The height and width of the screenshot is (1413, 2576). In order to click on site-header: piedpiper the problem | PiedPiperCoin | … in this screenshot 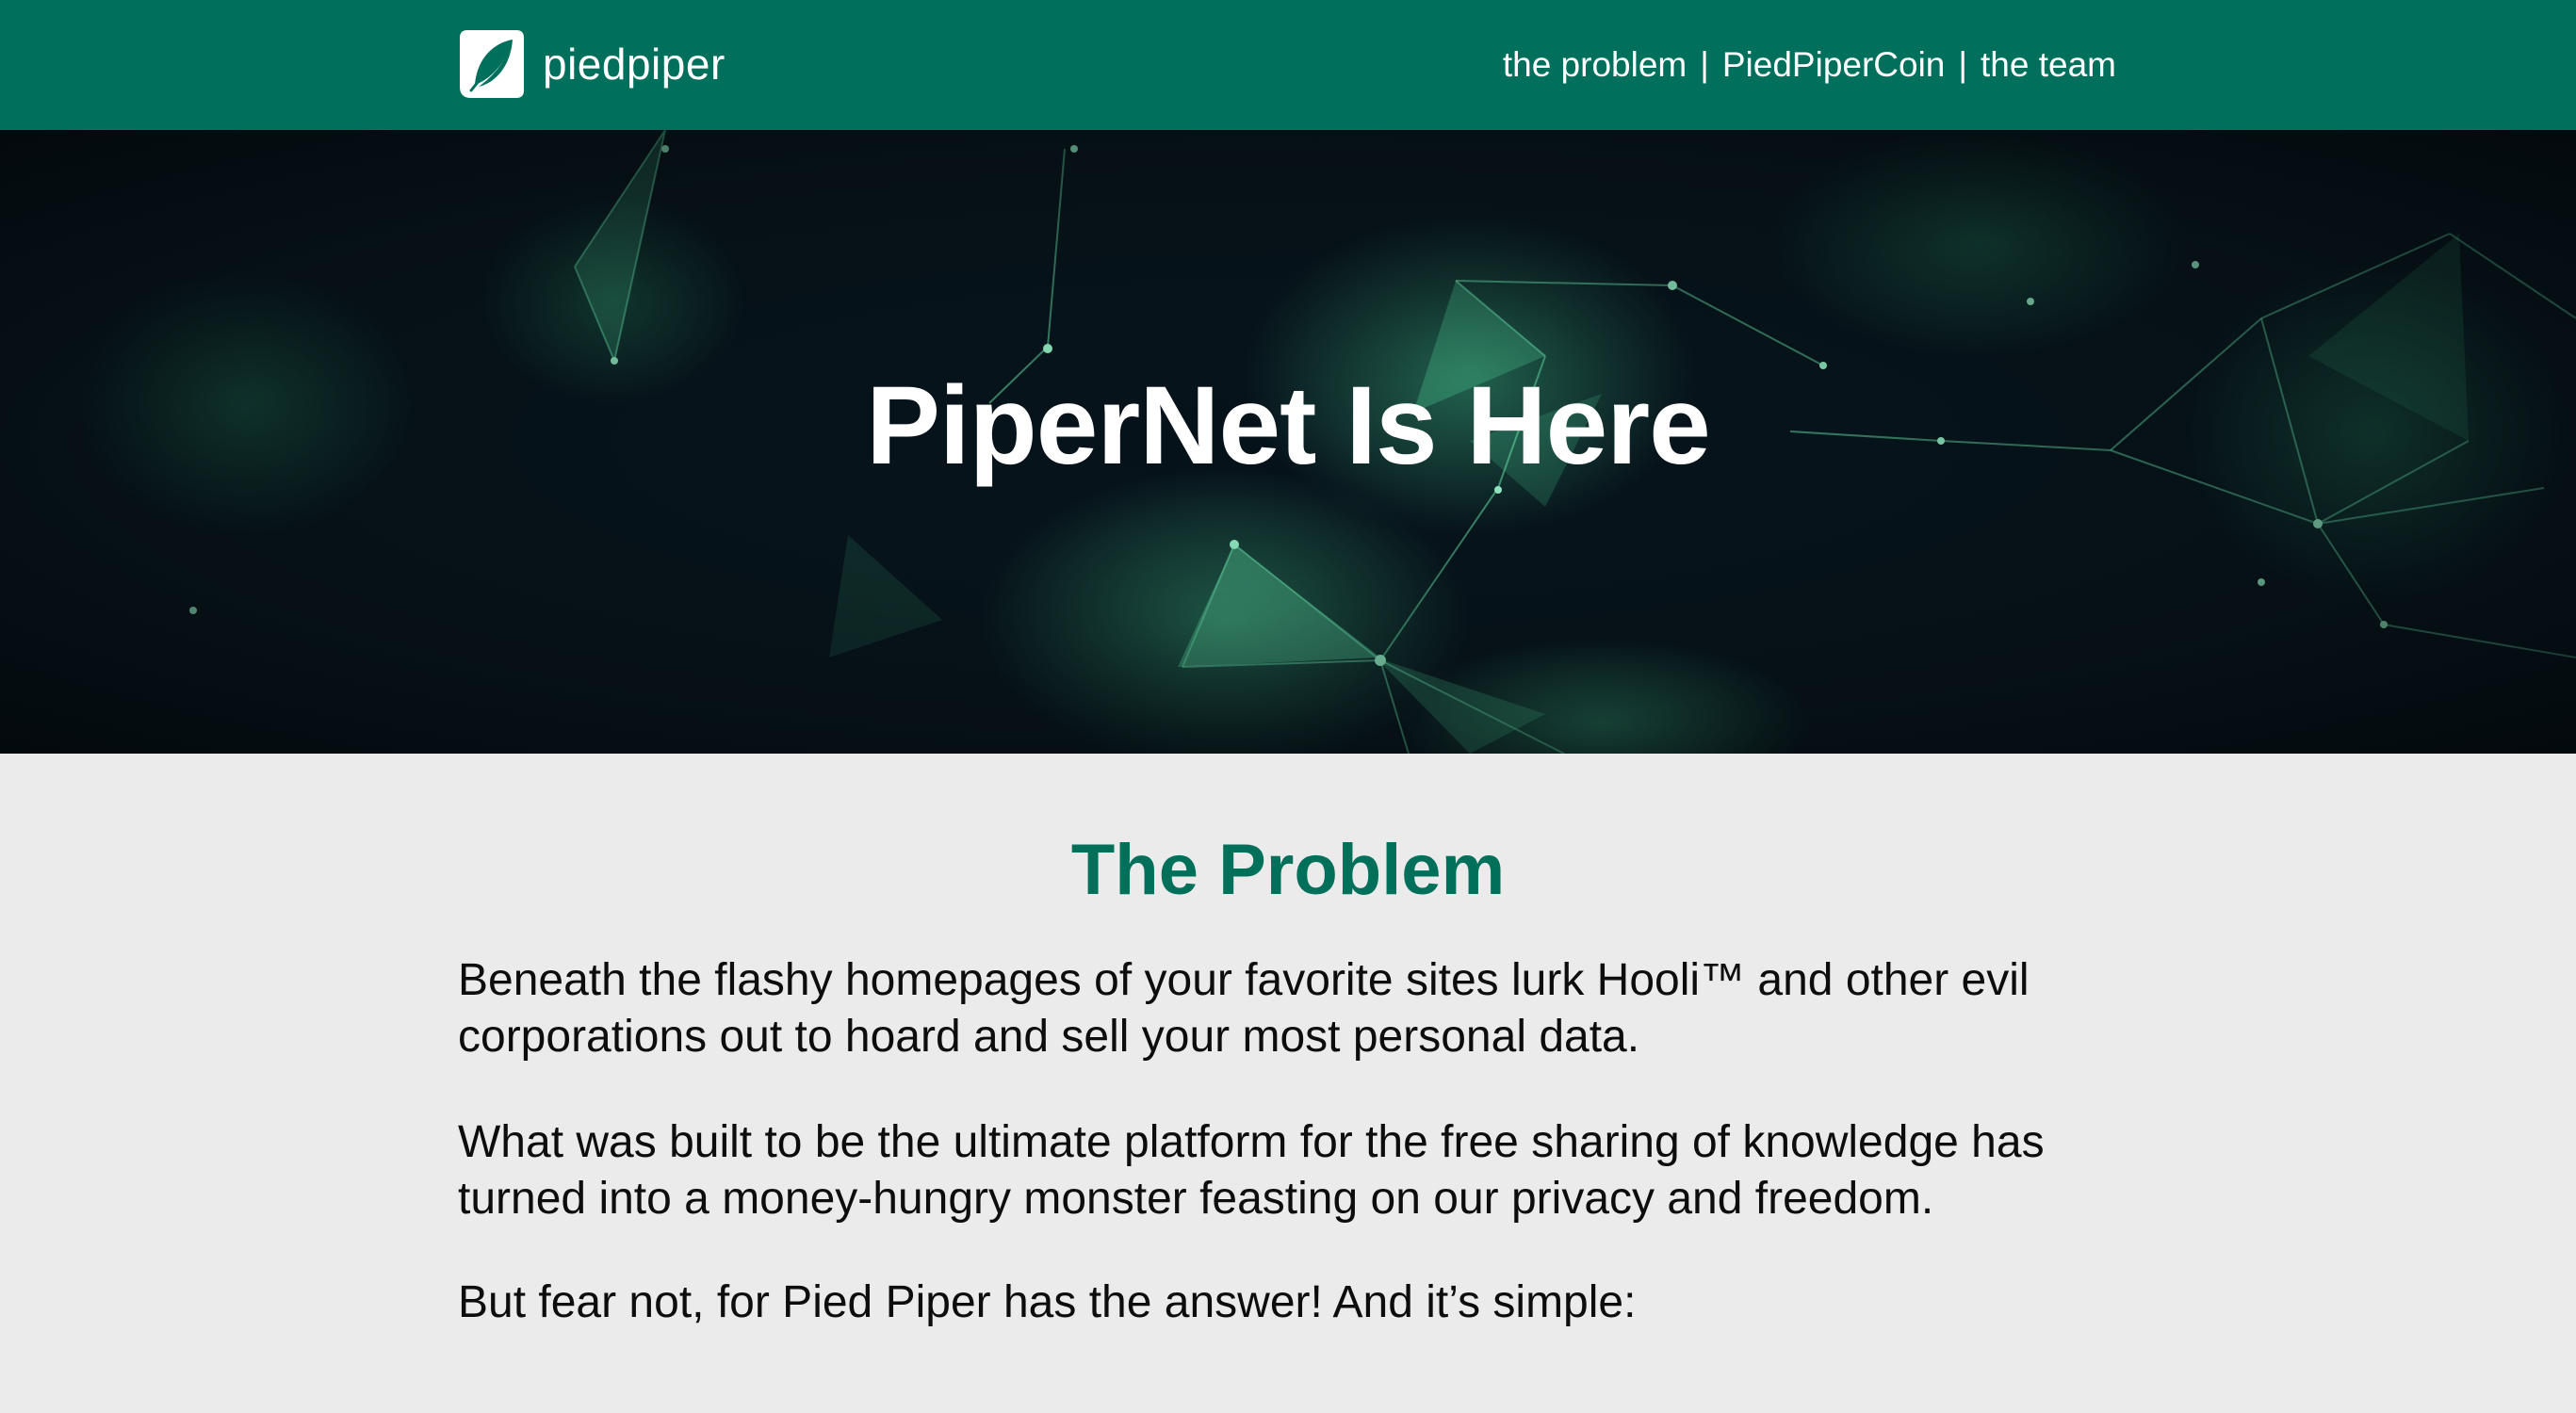, I will do `click(1288, 65)`.